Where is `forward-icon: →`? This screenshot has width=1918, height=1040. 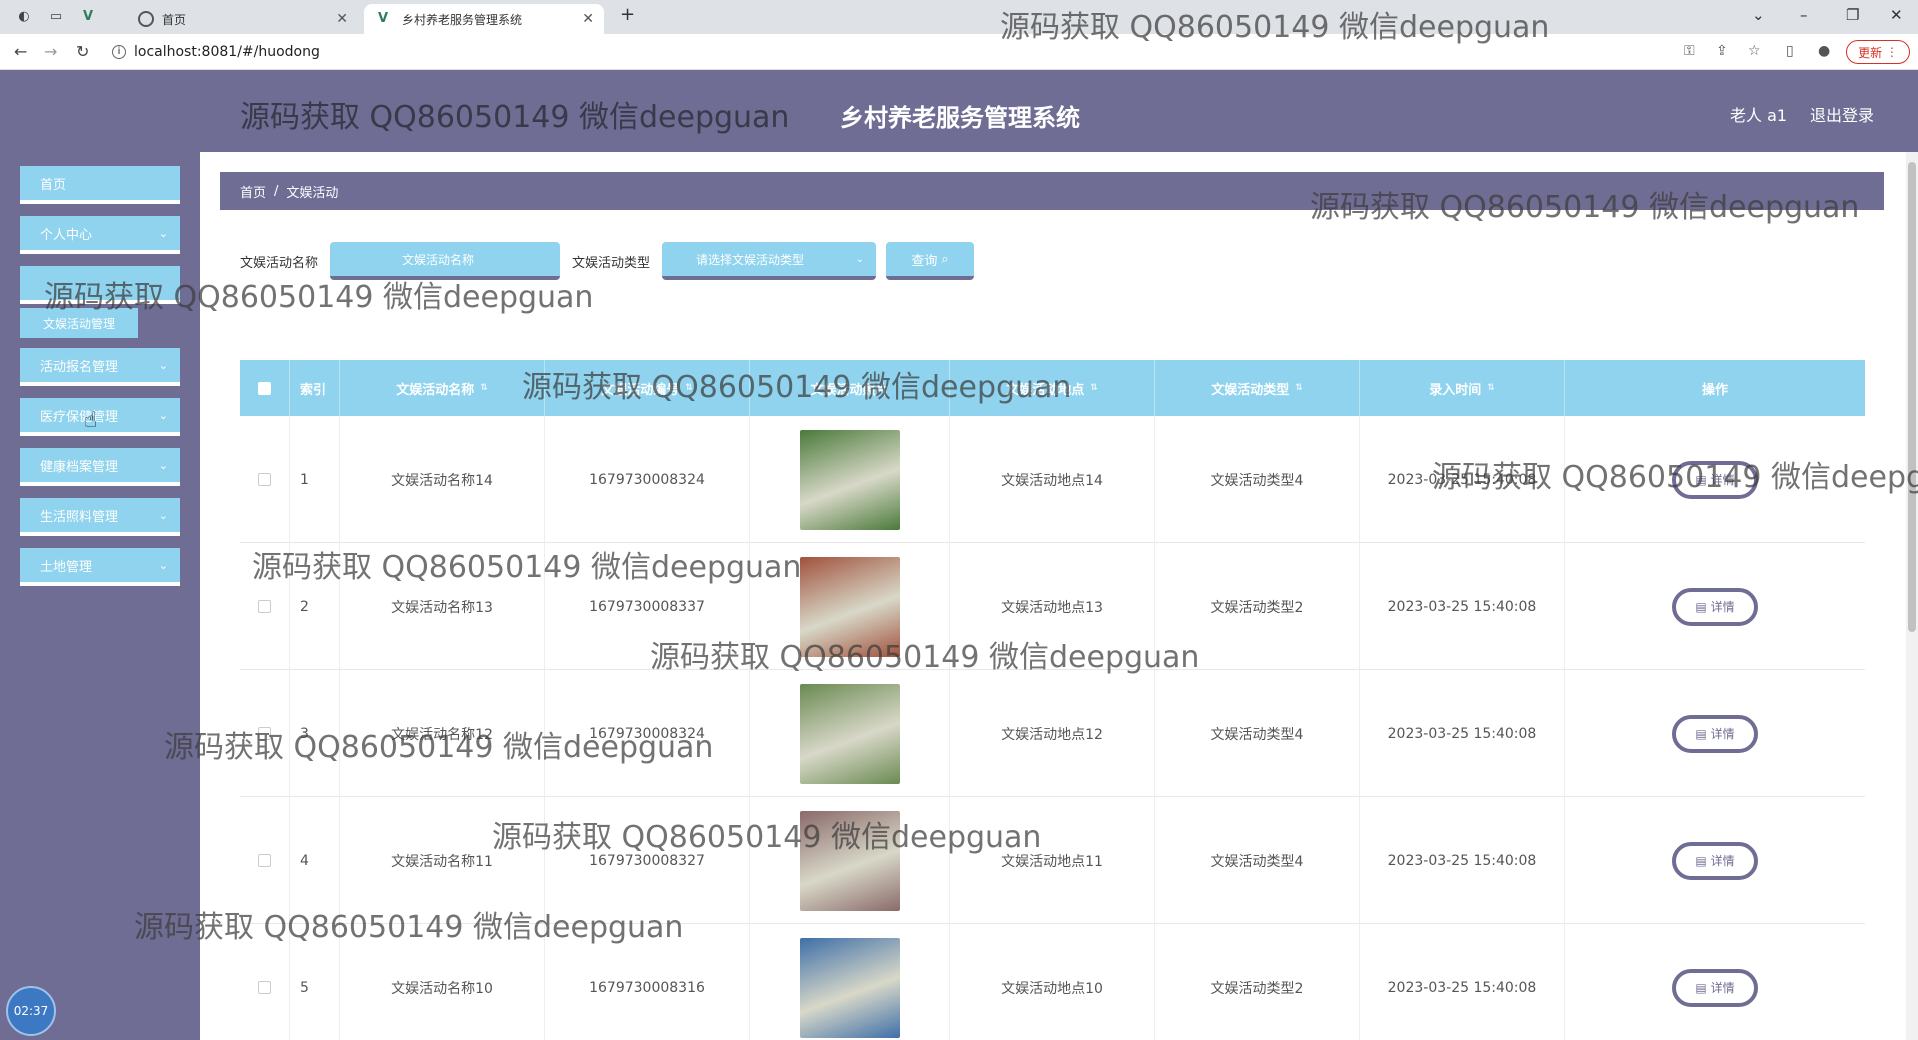
forward-icon: → is located at coordinates (50, 51).